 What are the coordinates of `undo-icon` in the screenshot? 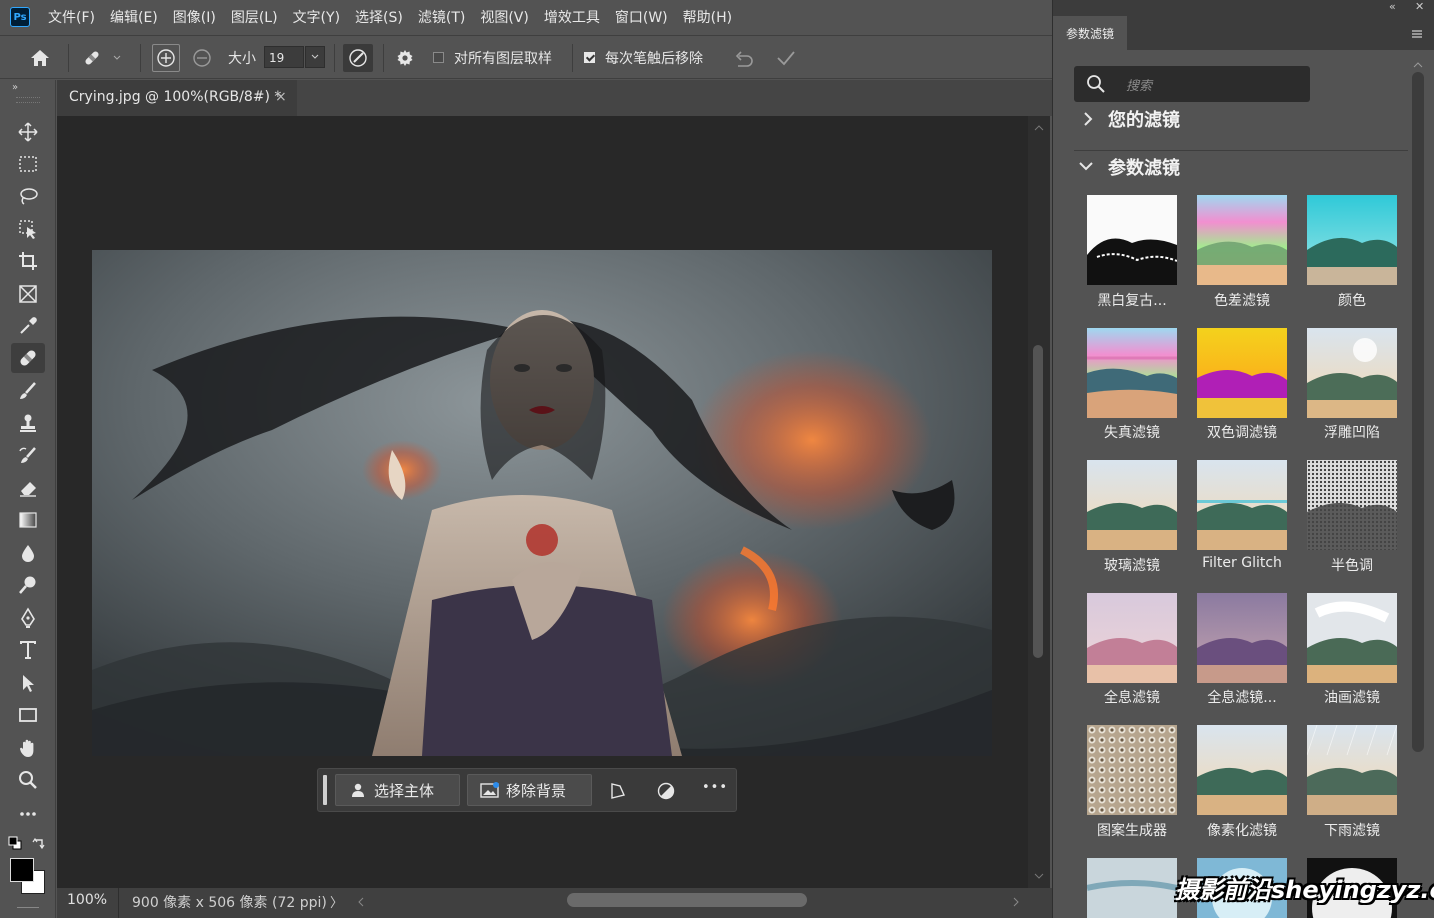 It's located at (744, 58).